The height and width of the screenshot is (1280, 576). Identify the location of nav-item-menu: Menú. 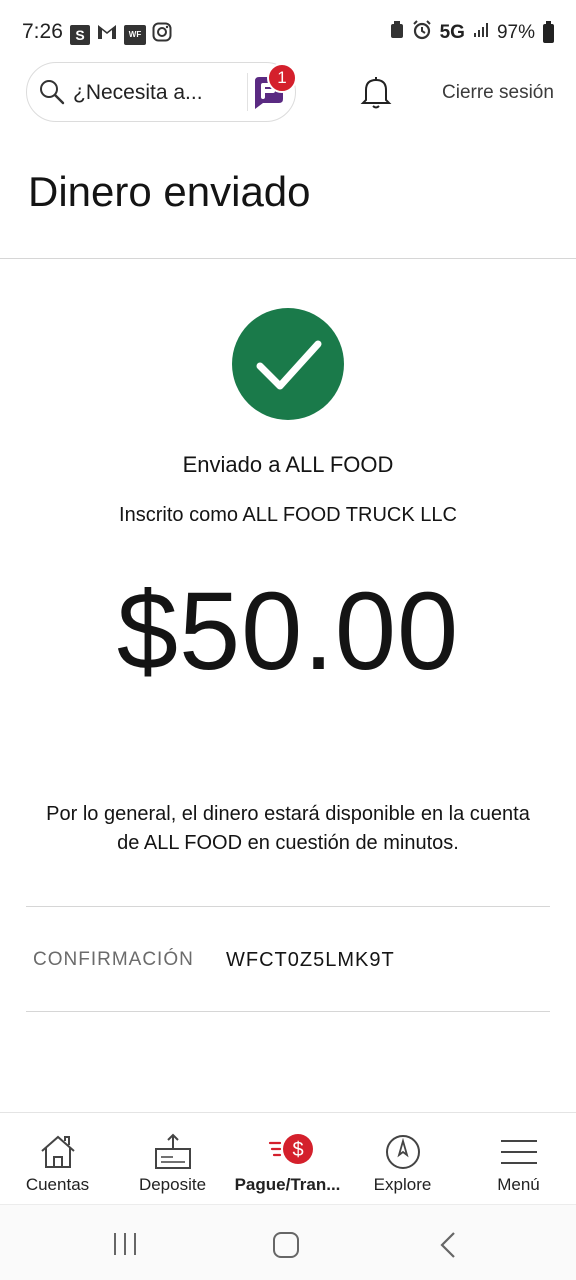
(518, 1159).